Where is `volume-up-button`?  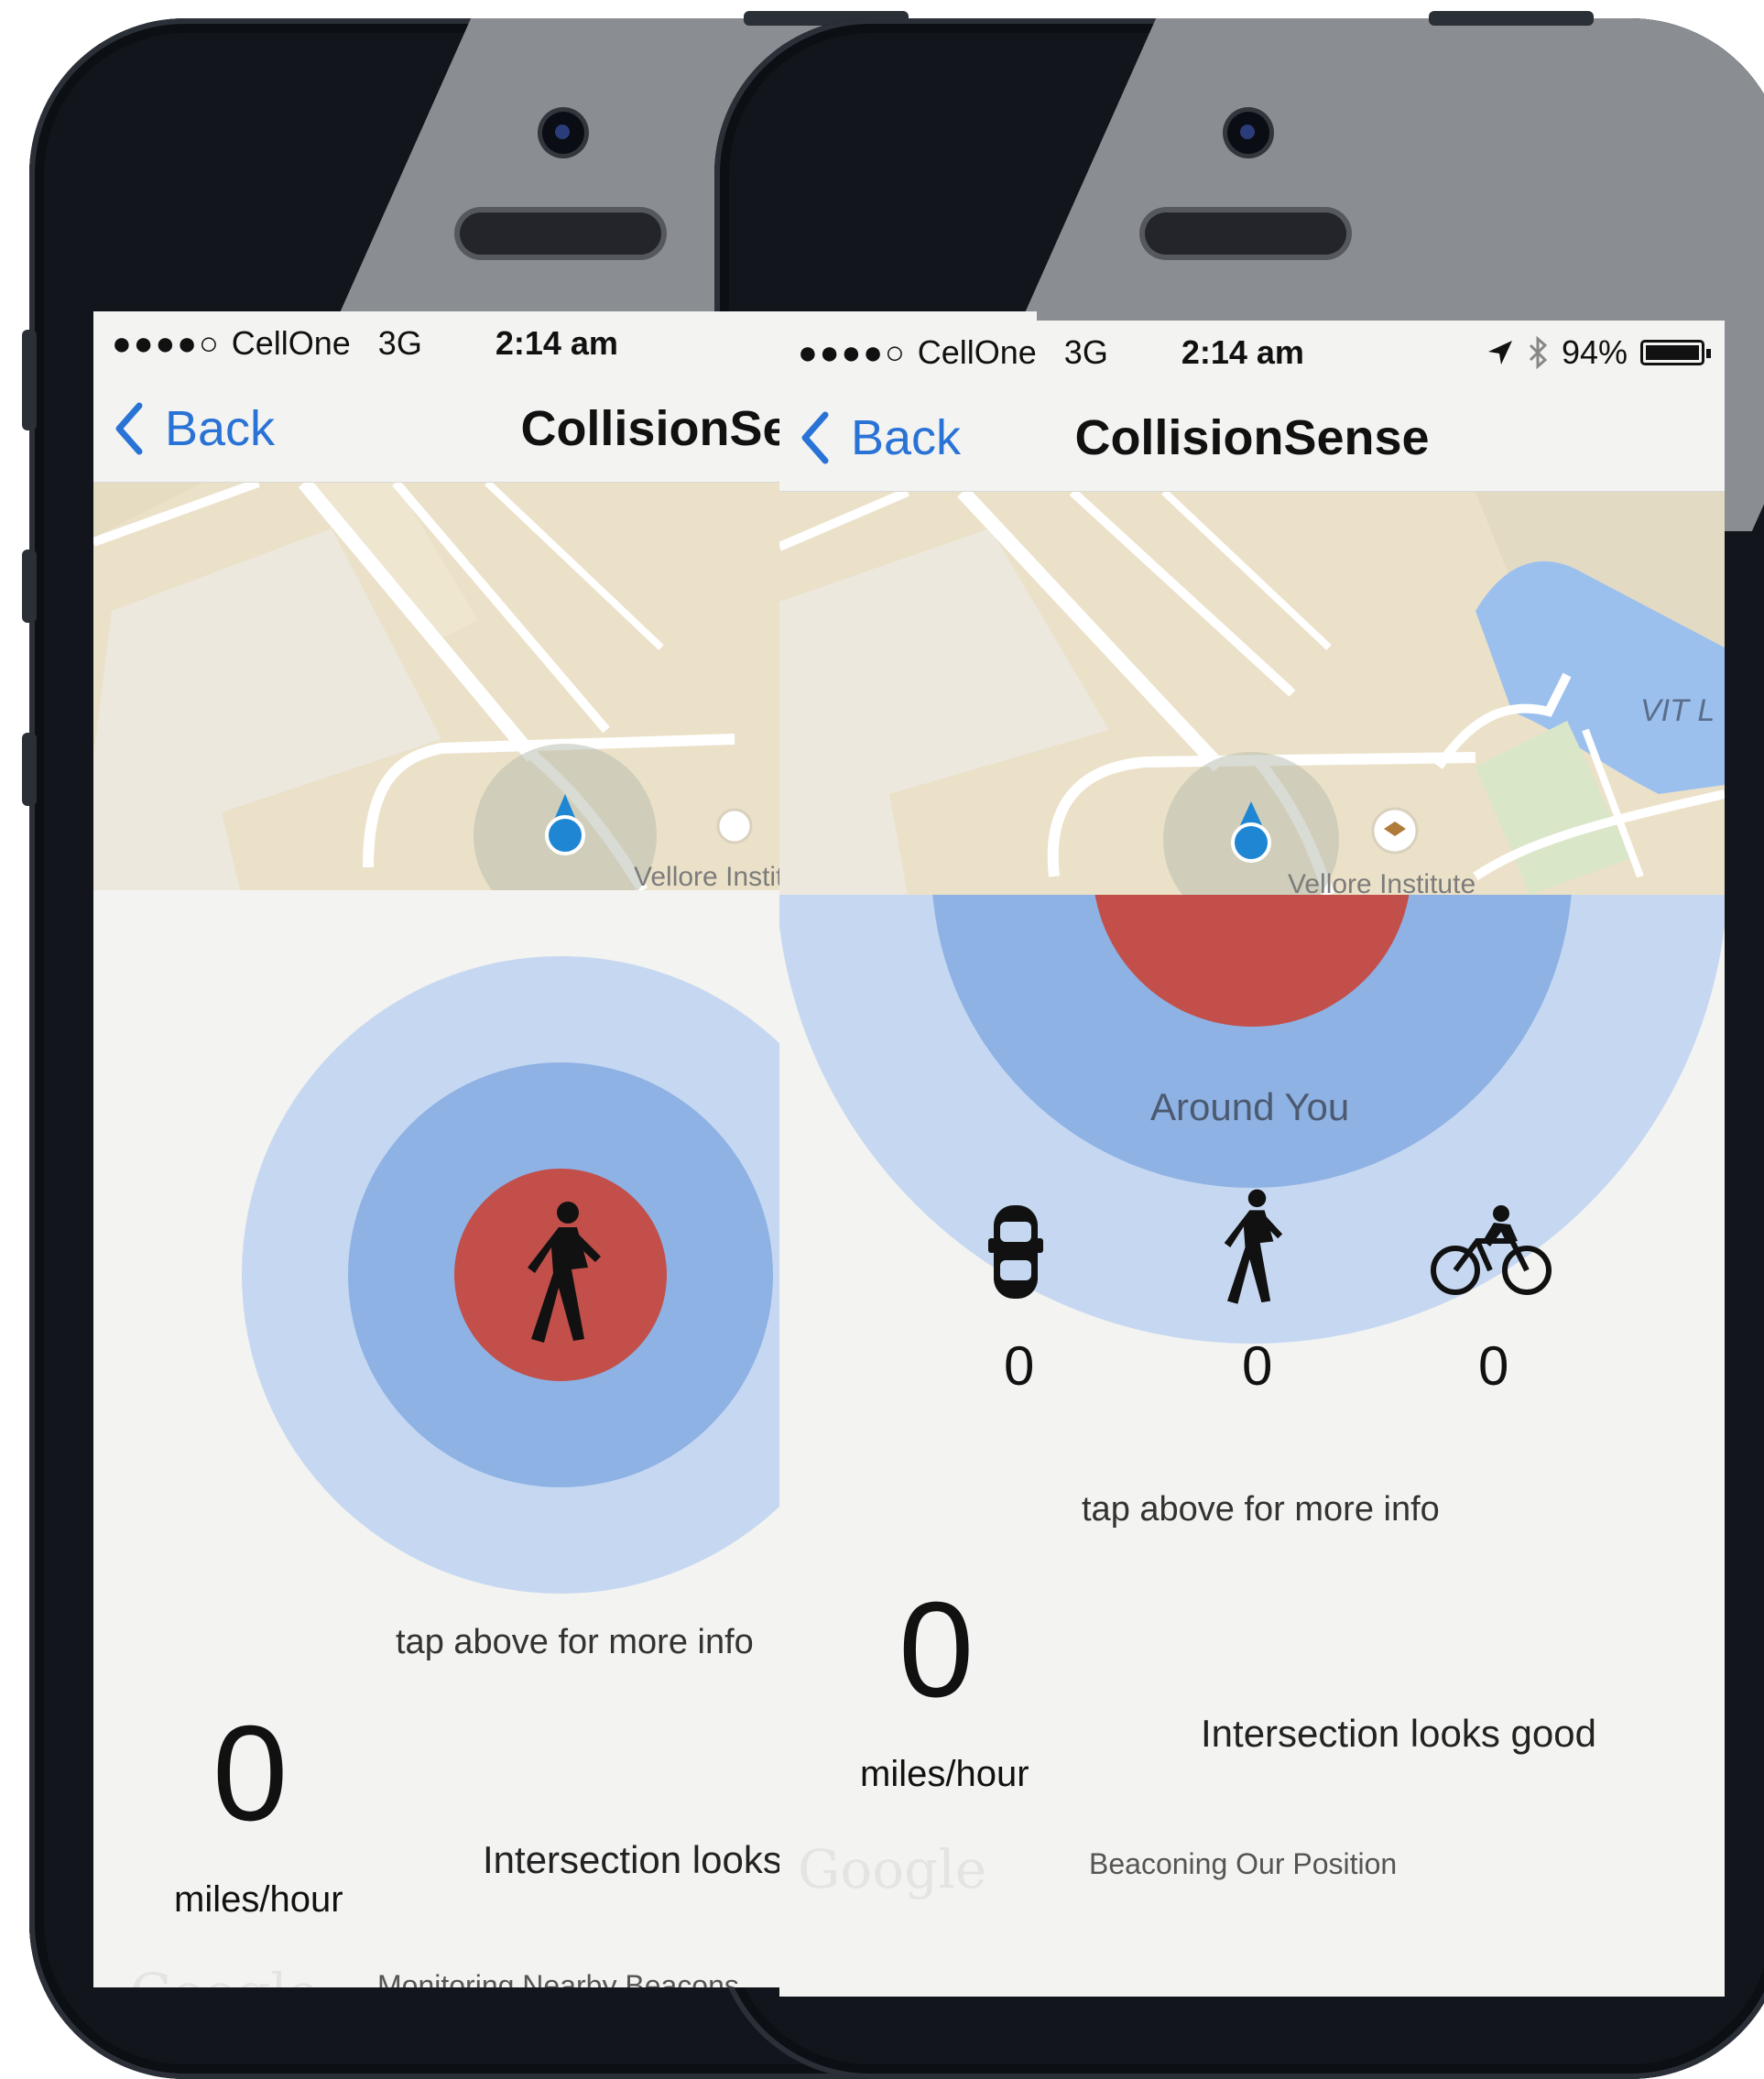
volume-up-button is located at coordinates (29, 586).